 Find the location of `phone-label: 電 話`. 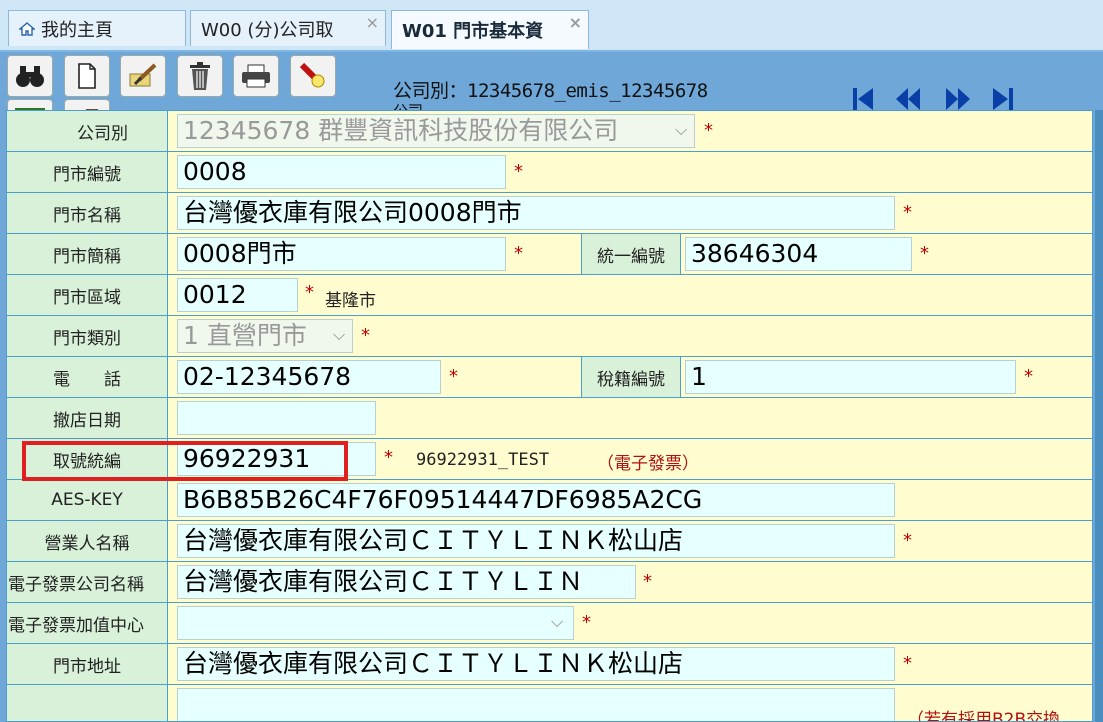

phone-label: 電 話 is located at coordinates (87, 377).